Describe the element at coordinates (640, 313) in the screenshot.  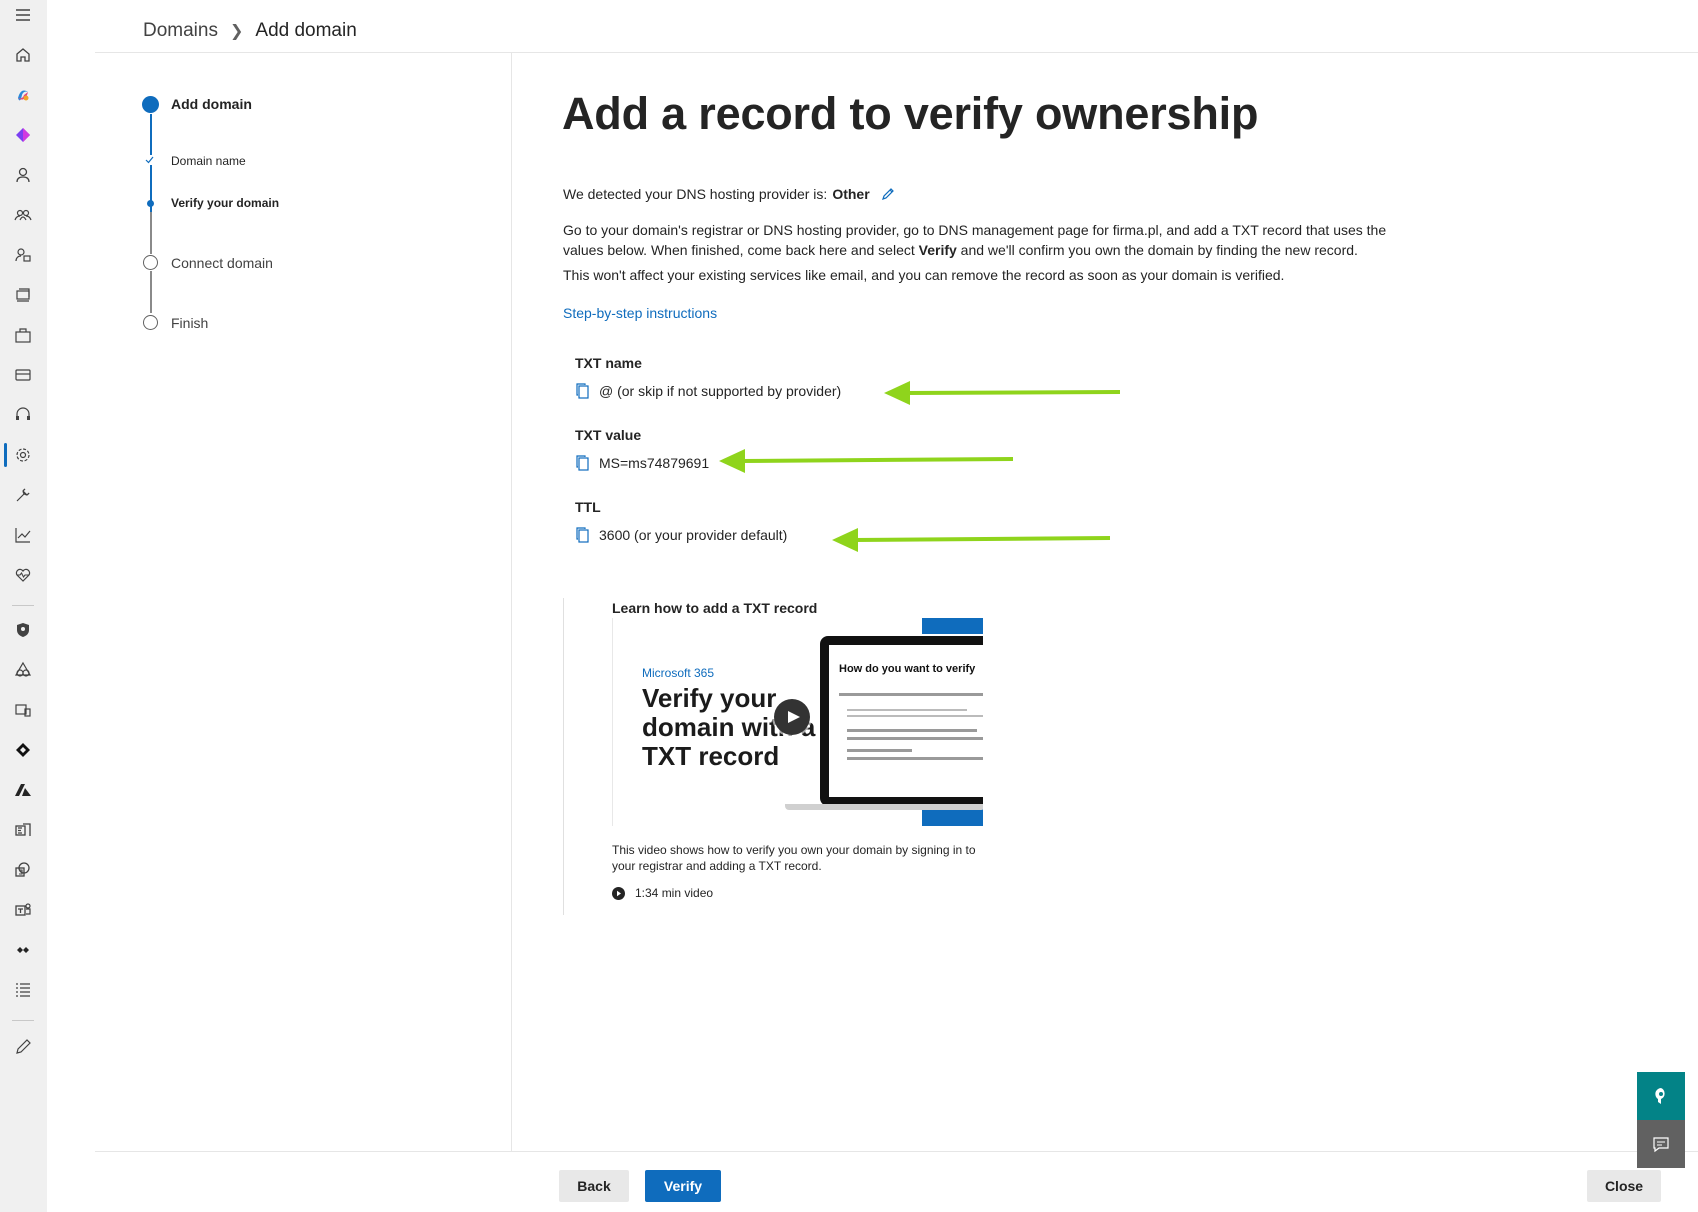
I see `step-by-step-instructions-link: Step-by-step instructions` at that location.